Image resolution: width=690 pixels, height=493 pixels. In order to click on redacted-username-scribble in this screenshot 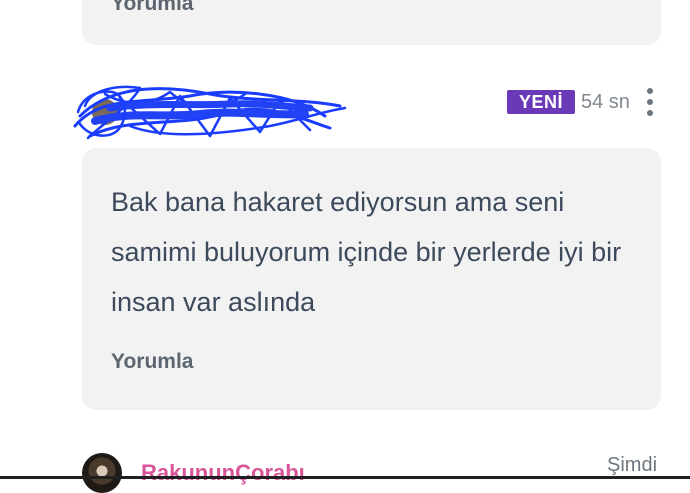, I will do `click(210, 112)`.